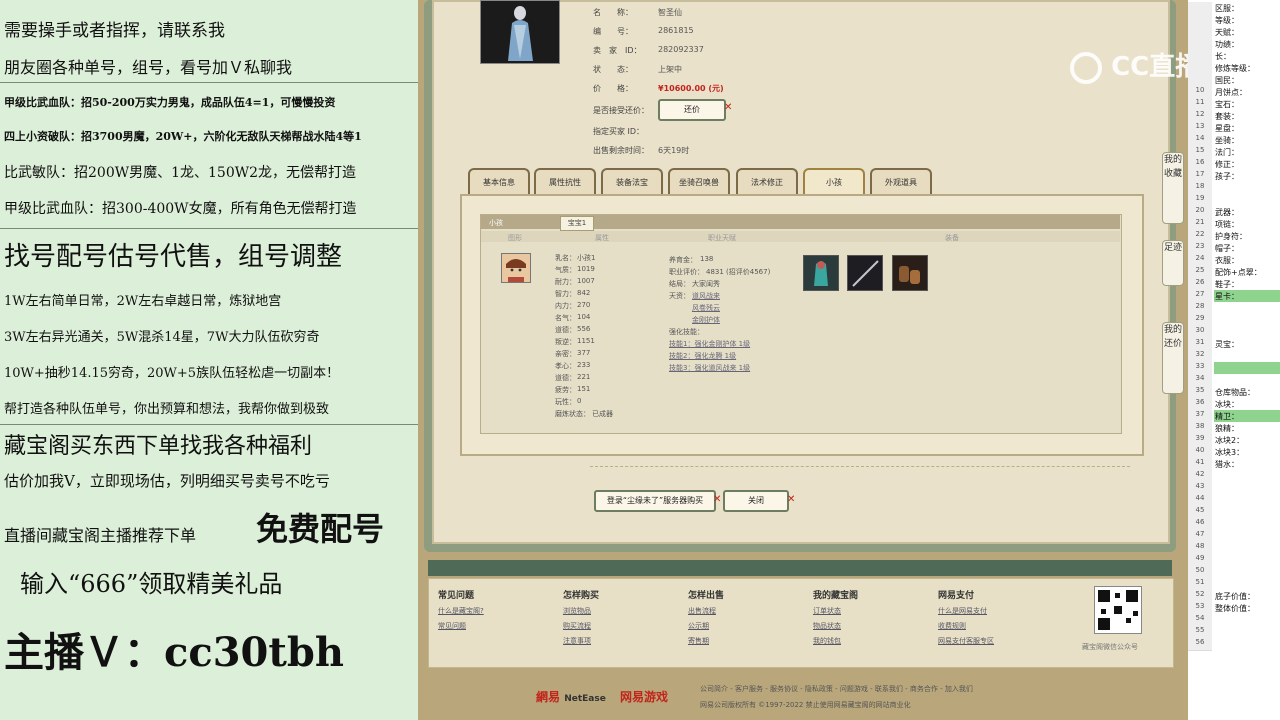 This screenshot has height=720, width=1280. Describe the element at coordinates (1227, 32) in the screenshot. I see `cell: 天赋：` at that location.